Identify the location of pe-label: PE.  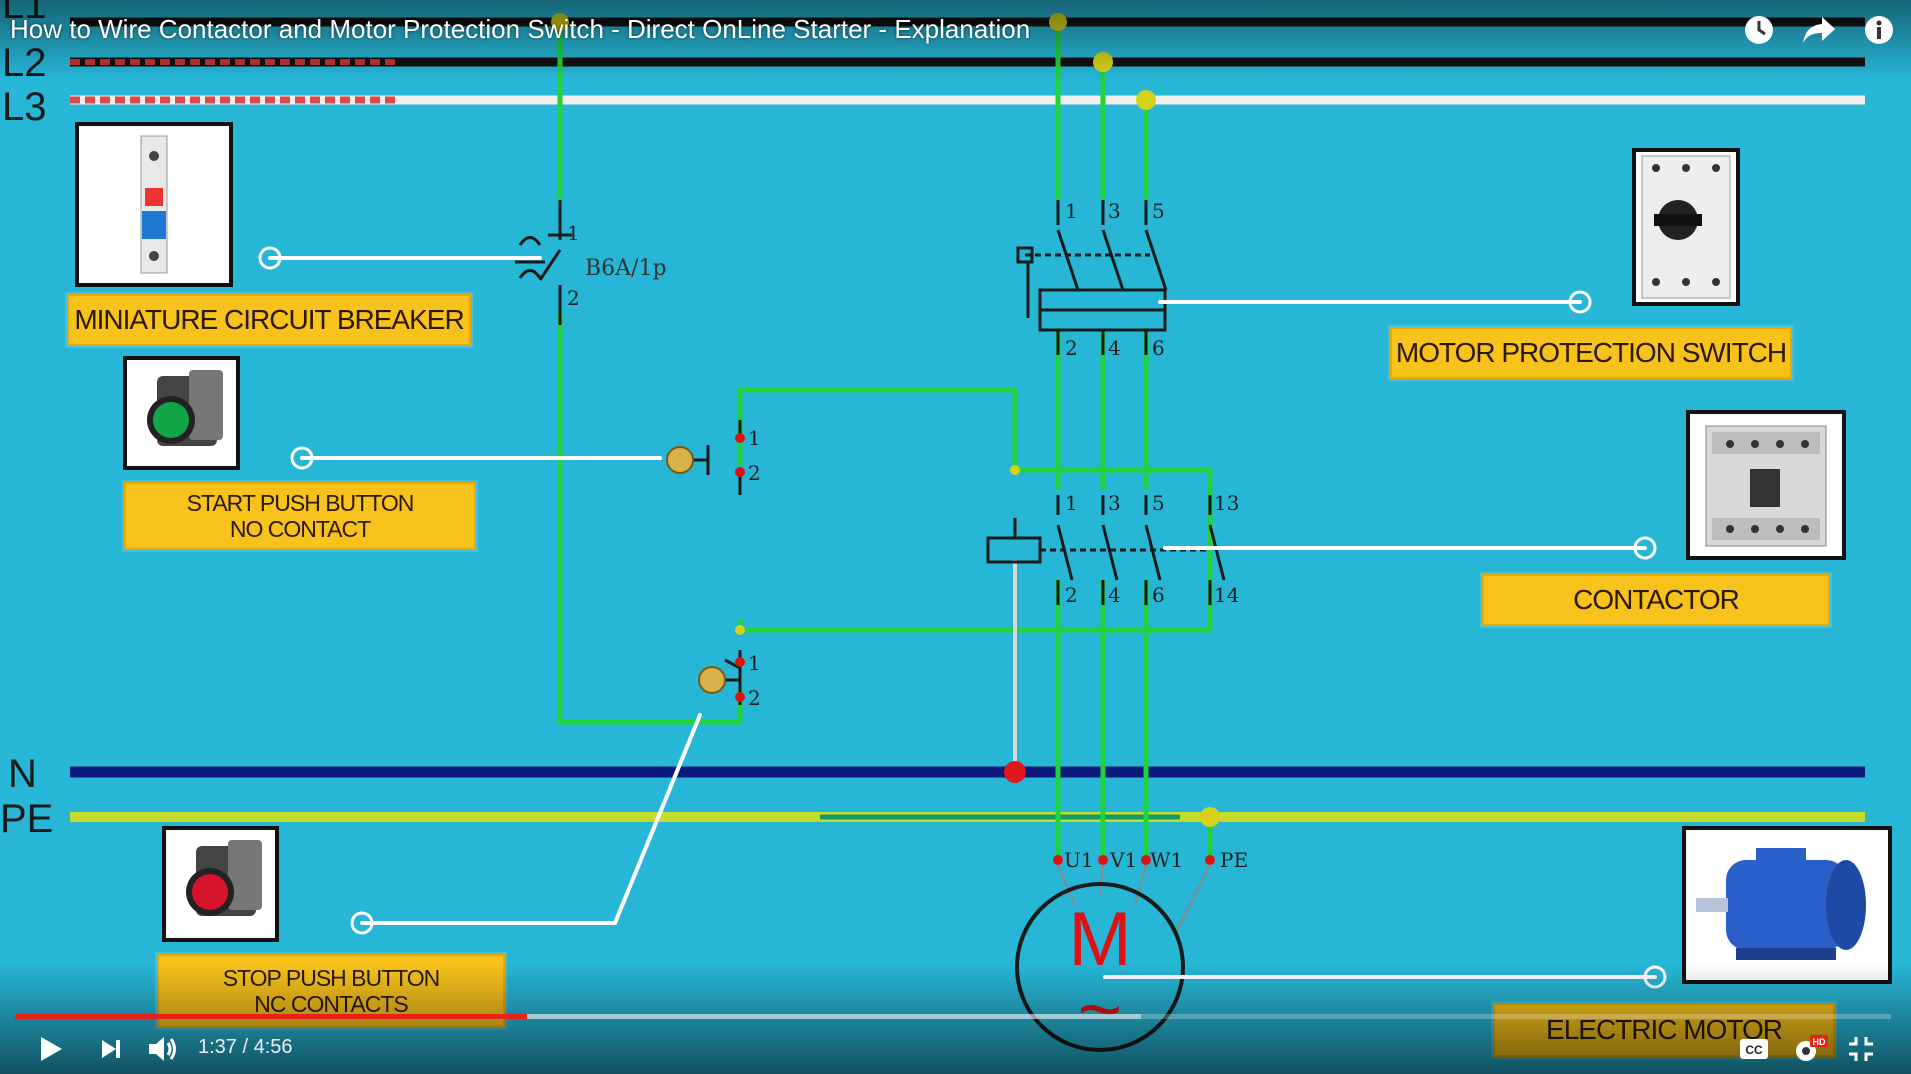
(26, 819).